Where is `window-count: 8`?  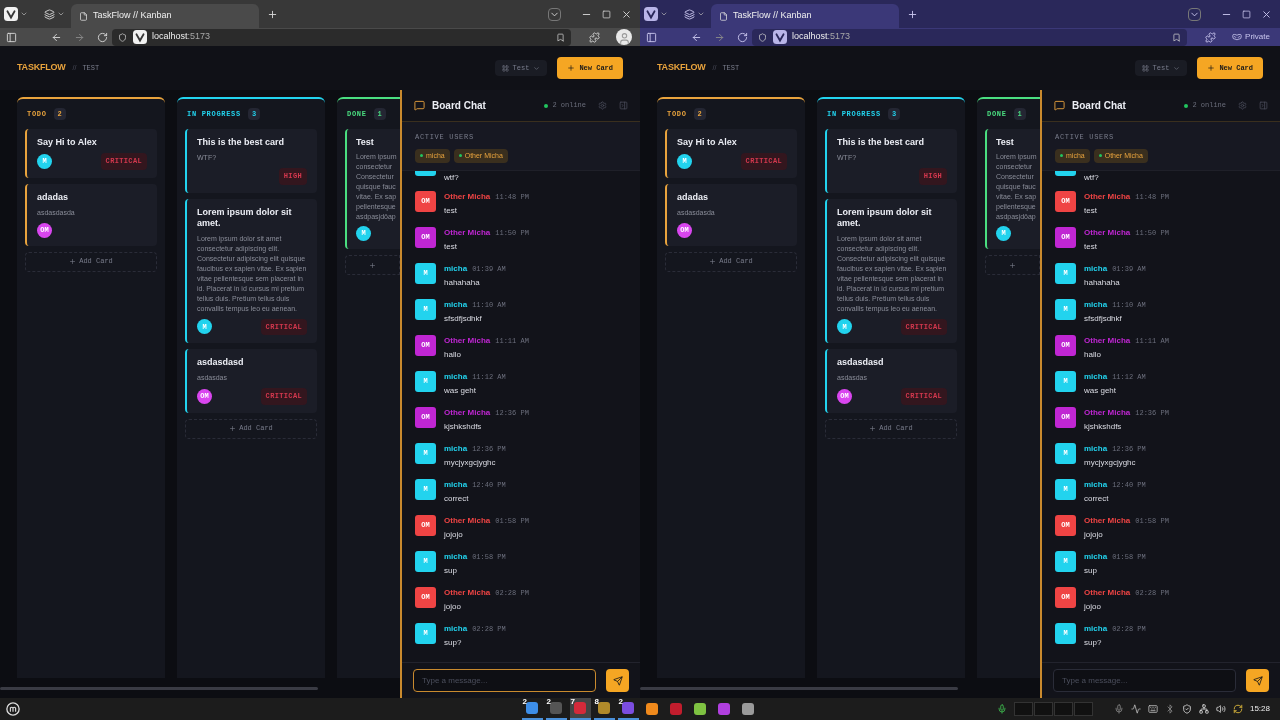
window-count: 8 is located at coordinates (596, 702).